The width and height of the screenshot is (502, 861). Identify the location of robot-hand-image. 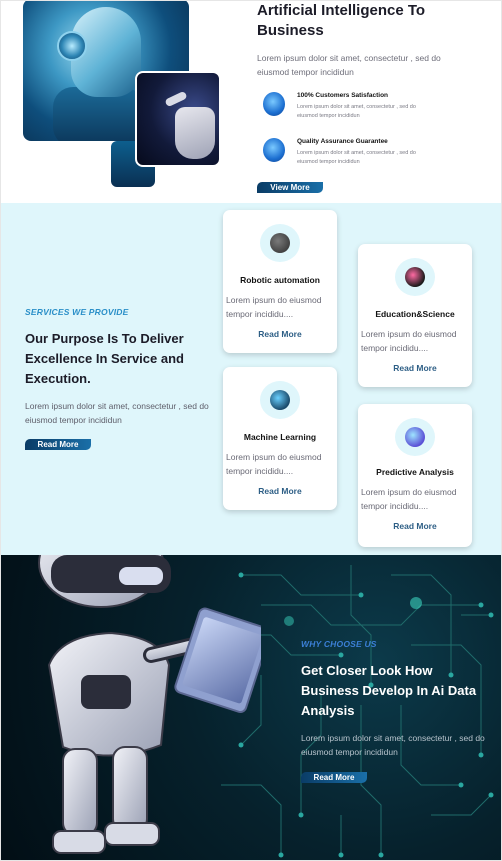
(178, 119).